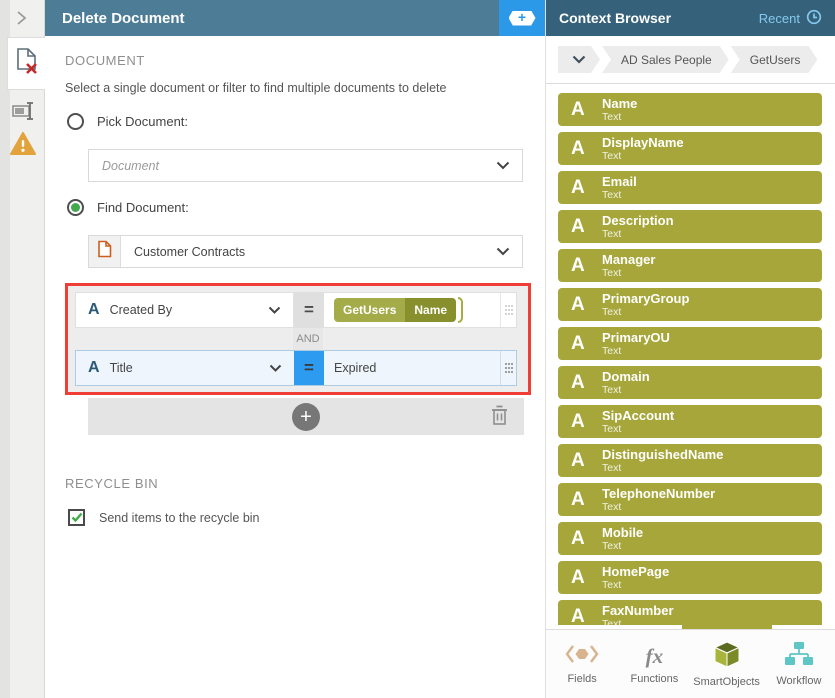  I want to click on operator-equals-cell-selected: =, so click(309, 368).